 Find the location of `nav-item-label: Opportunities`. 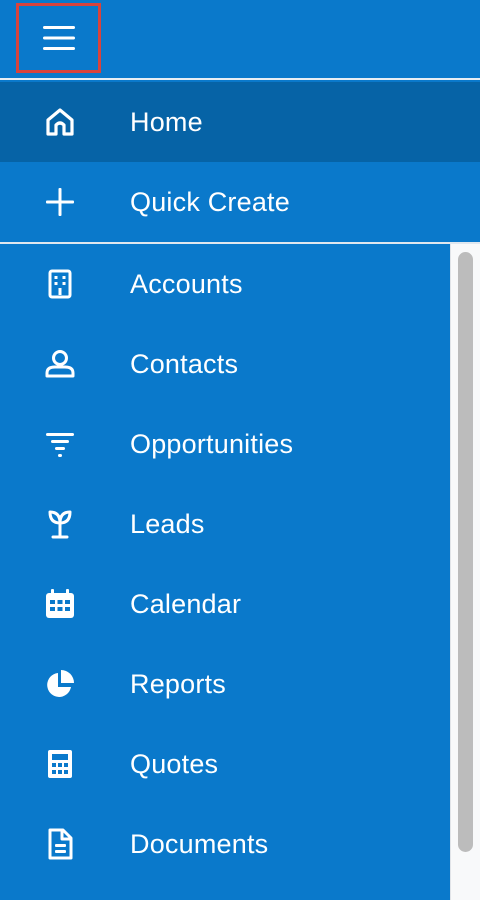

nav-item-label: Opportunities is located at coordinates (212, 443).